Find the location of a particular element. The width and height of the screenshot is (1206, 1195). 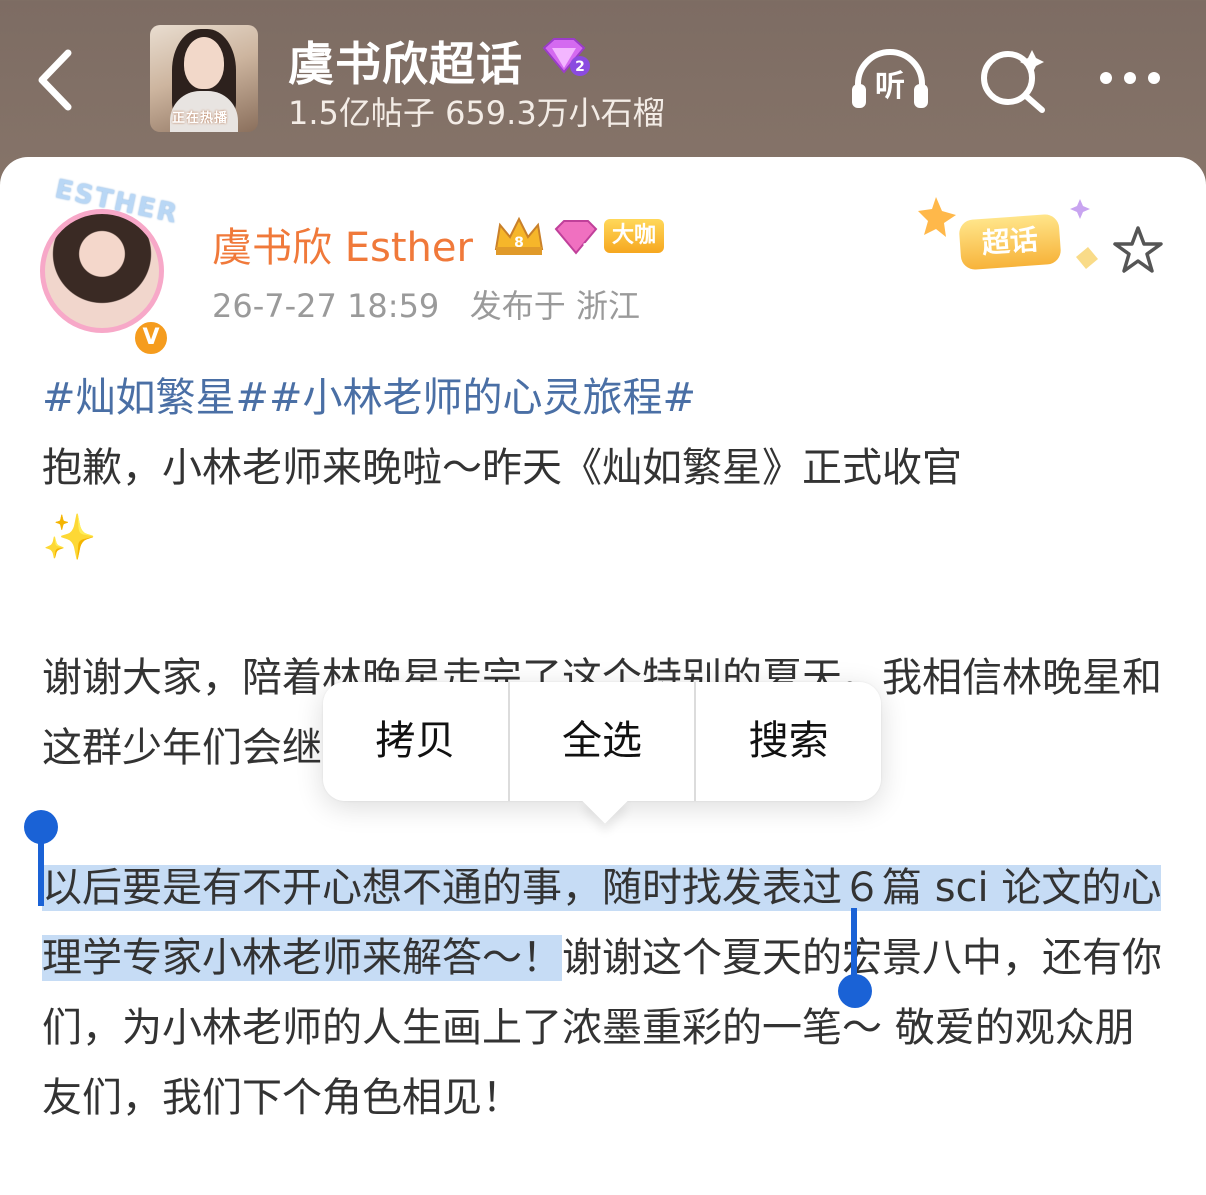

search-menu-item: 搜索 is located at coordinates (788, 741).